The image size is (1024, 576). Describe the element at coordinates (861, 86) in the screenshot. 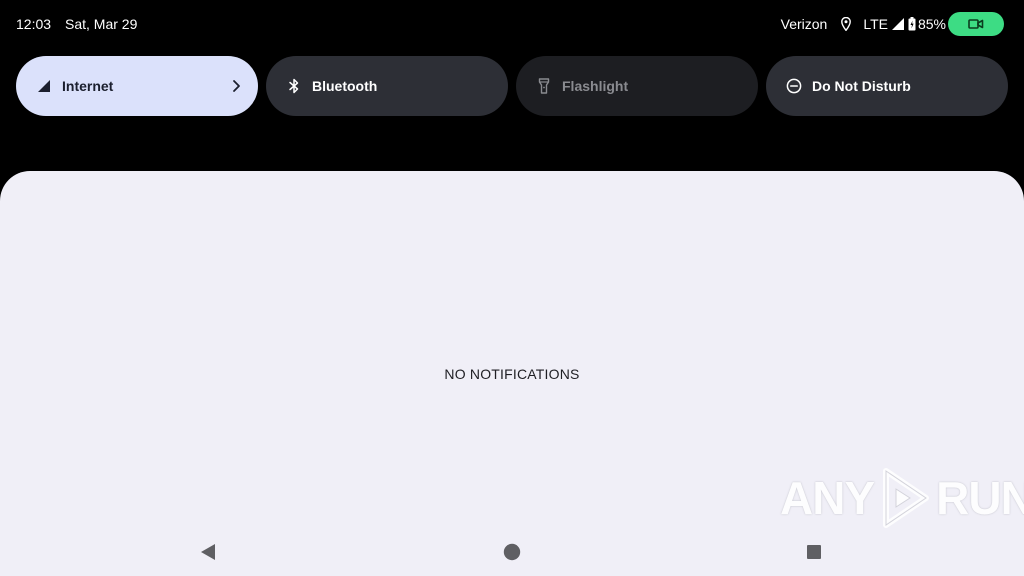

I see `tile-do-not-disturb-label: Do Not Disturb` at that location.